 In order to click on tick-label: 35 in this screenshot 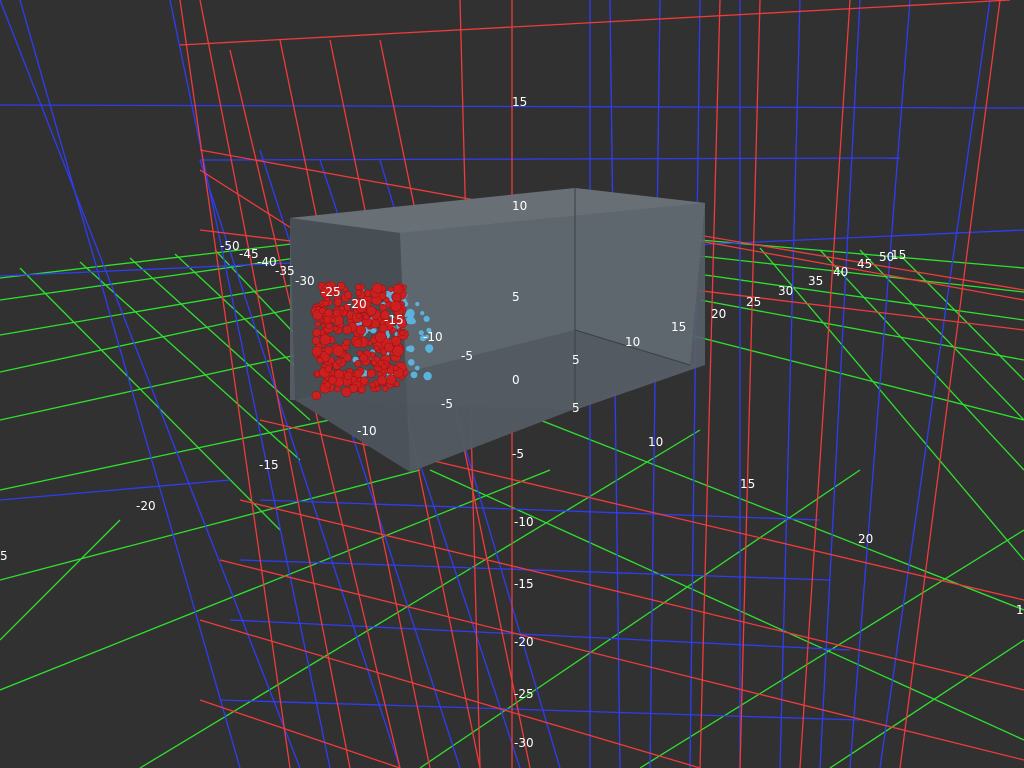, I will do `click(815, 281)`.